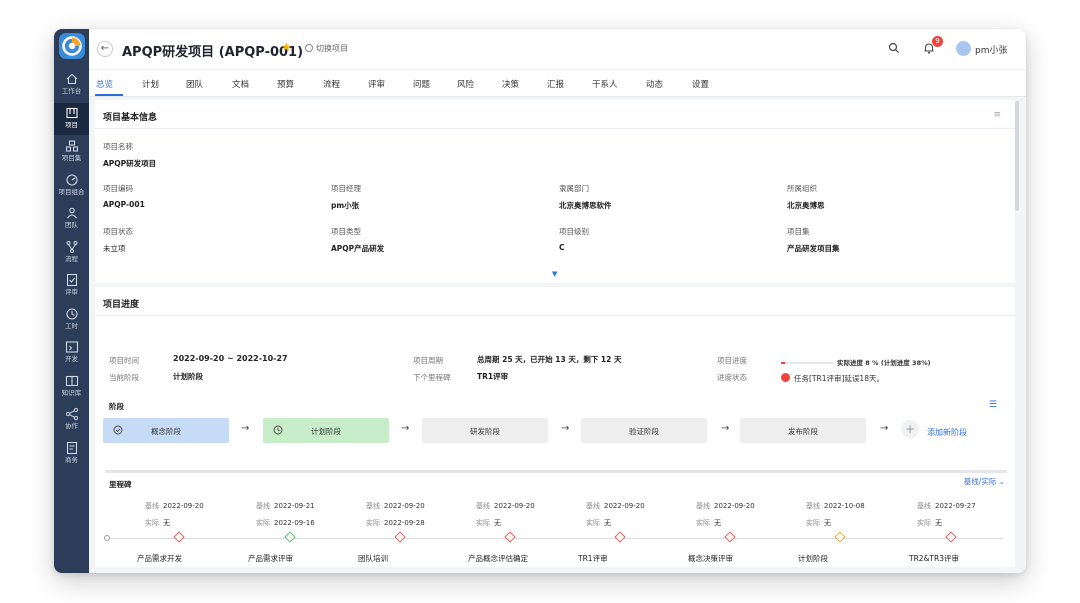  I want to click on progress-bar, so click(807, 363).